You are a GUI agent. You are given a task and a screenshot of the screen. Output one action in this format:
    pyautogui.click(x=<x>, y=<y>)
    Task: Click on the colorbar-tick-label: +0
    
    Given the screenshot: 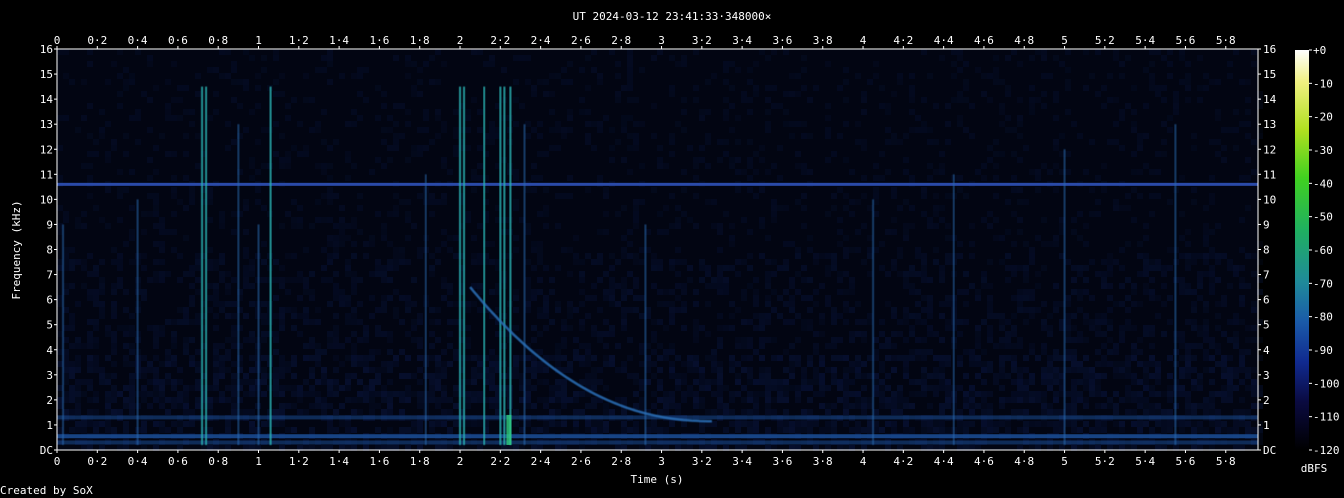 What is the action you would take?
    pyautogui.click(x=1319, y=50)
    